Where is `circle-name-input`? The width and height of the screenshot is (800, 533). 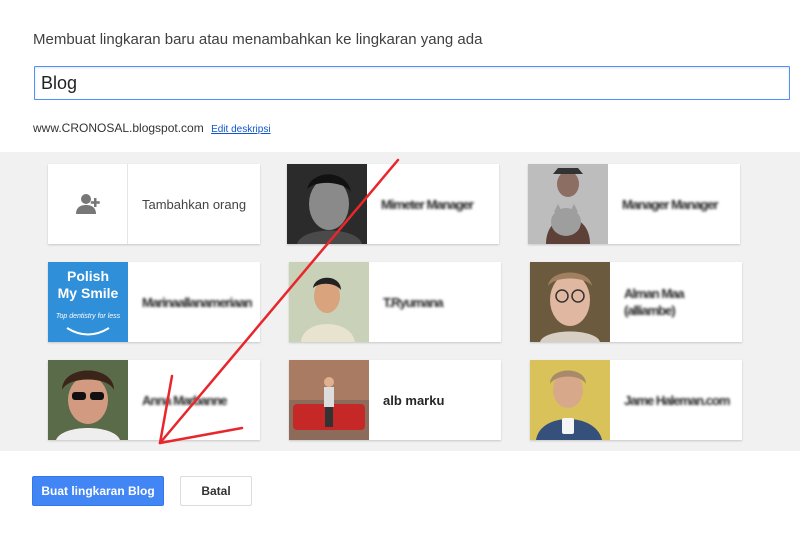 circle-name-input is located at coordinates (412, 83).